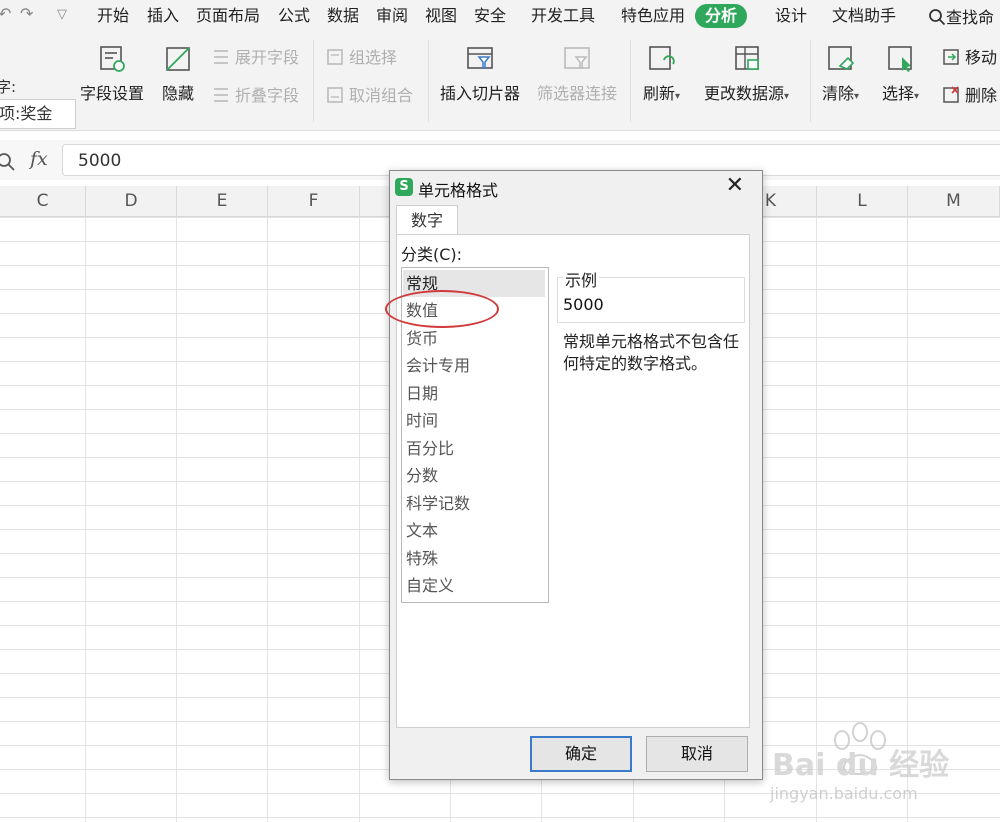 The height and width of the screenshot is (822, 1000). What do you see at coordinates (392, 16) in the screenshot?
I see `tab-review: 审阅` at bounding box center [392, 16].